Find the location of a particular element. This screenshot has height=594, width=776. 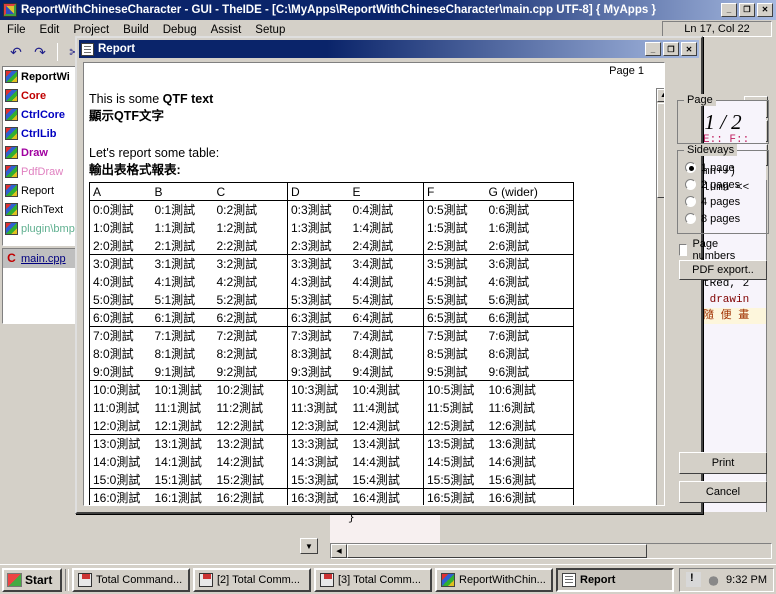

close-icon: ✕ is located at coordinates (765, 10).